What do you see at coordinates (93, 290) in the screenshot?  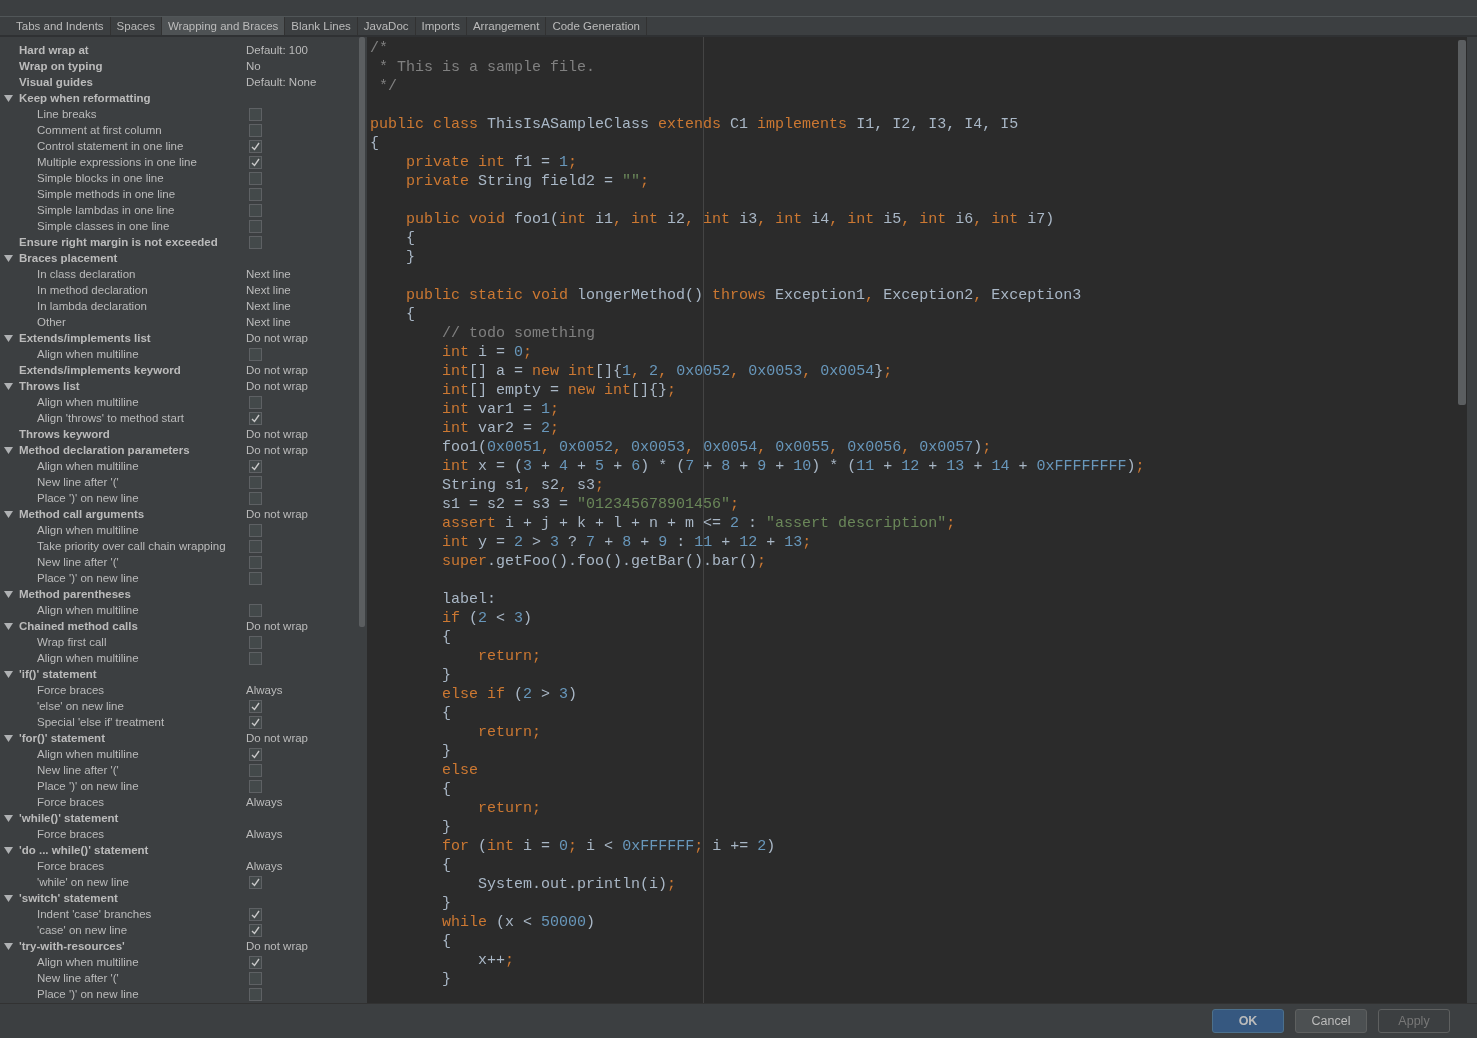 I see `setting-label: In method declaration` at bounding box center [93, 290].